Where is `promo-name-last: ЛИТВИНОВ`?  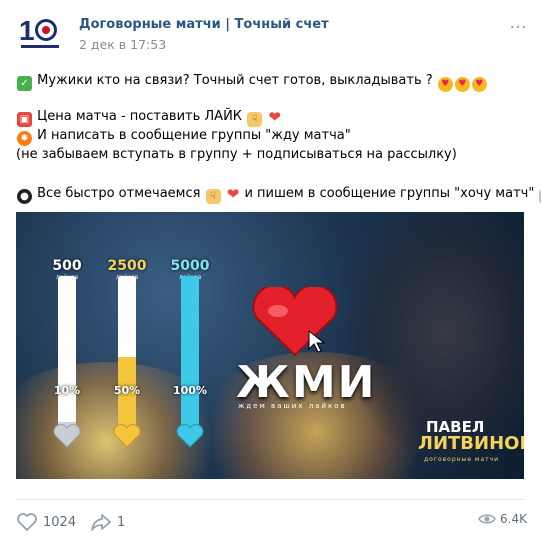 promo-name-last: ЛИТВИНОВ is located at coordinates (471, 443).